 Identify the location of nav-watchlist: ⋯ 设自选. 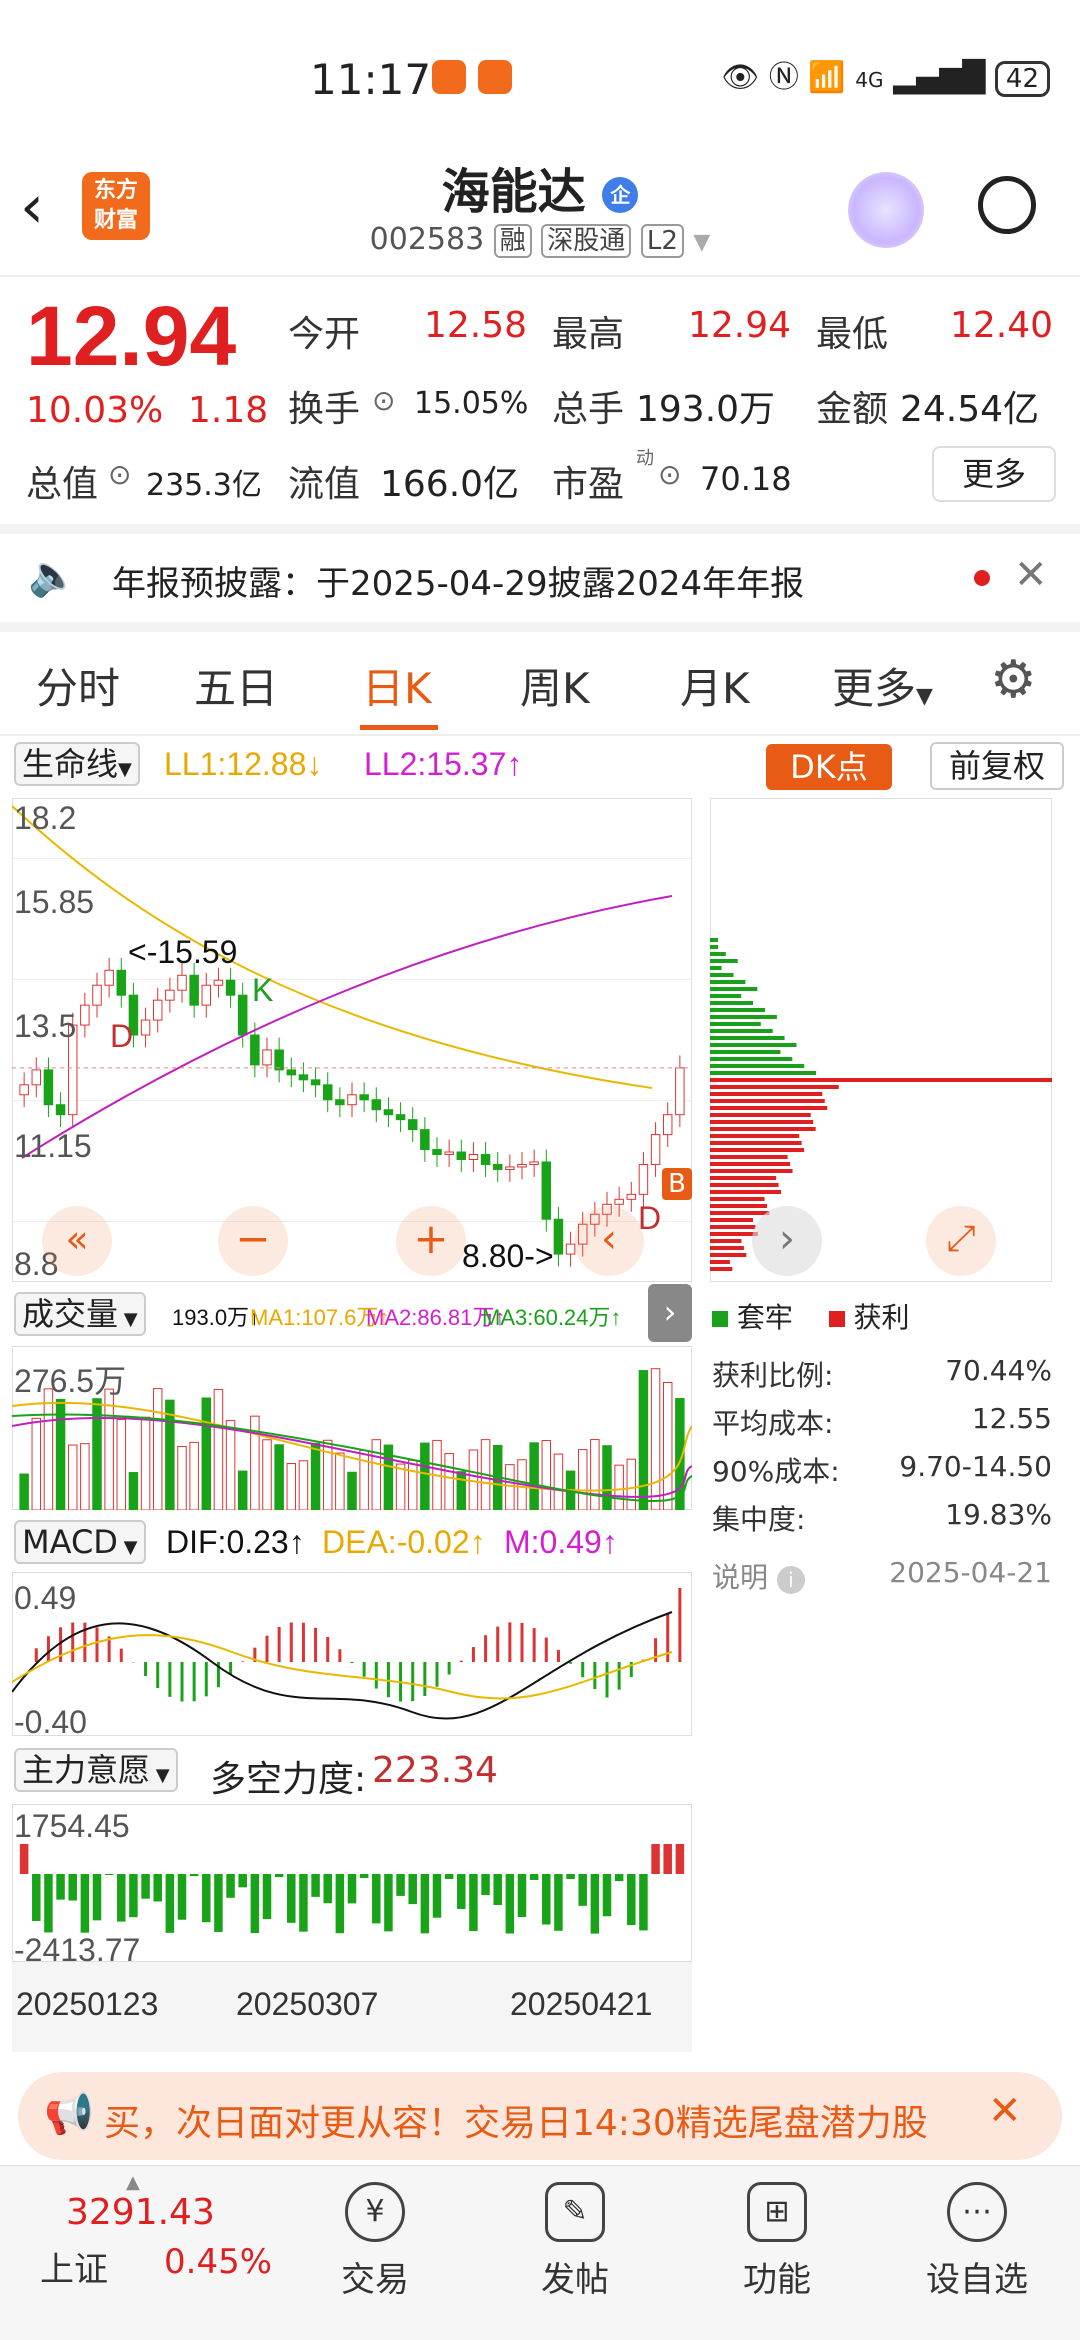
(977, 2235).